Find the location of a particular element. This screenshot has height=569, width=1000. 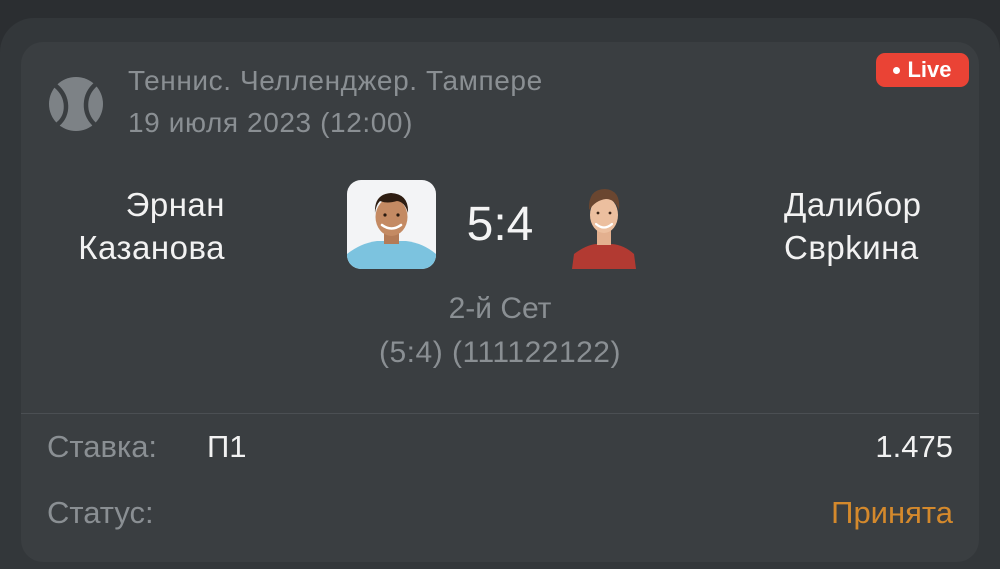

live-label: Live is located at coordinates (929, 69).